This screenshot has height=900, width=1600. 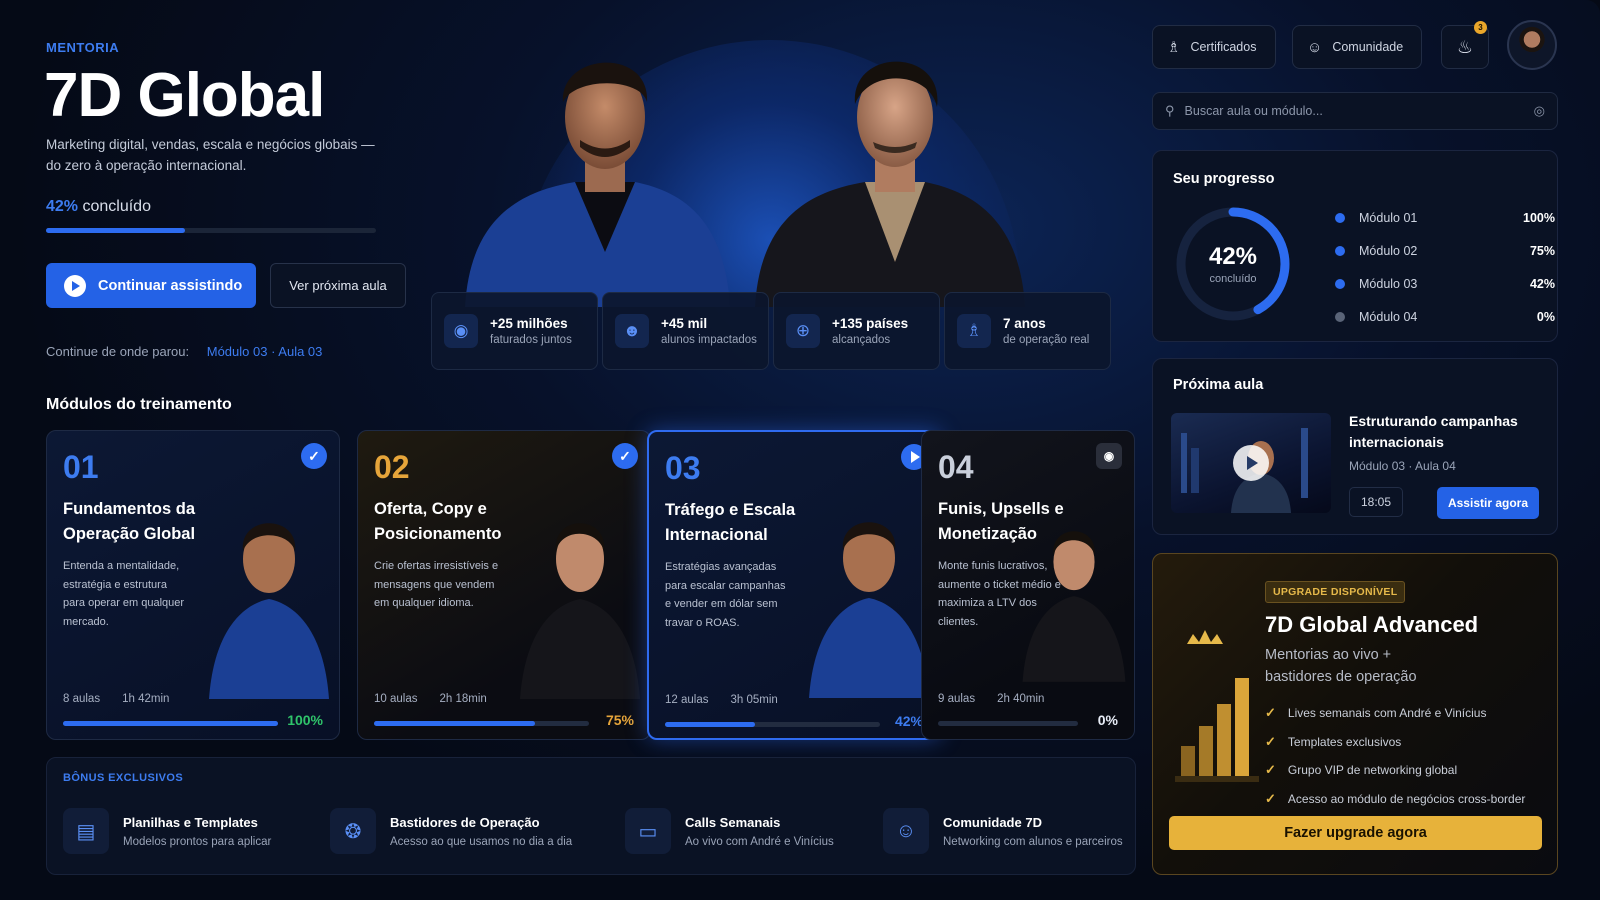 What do you see at coordinates (1335, 592) in the screenshot?
I see `upgrade-tag: UPGRADE DISPONÍVEL` at bounding box center [1335, 592].